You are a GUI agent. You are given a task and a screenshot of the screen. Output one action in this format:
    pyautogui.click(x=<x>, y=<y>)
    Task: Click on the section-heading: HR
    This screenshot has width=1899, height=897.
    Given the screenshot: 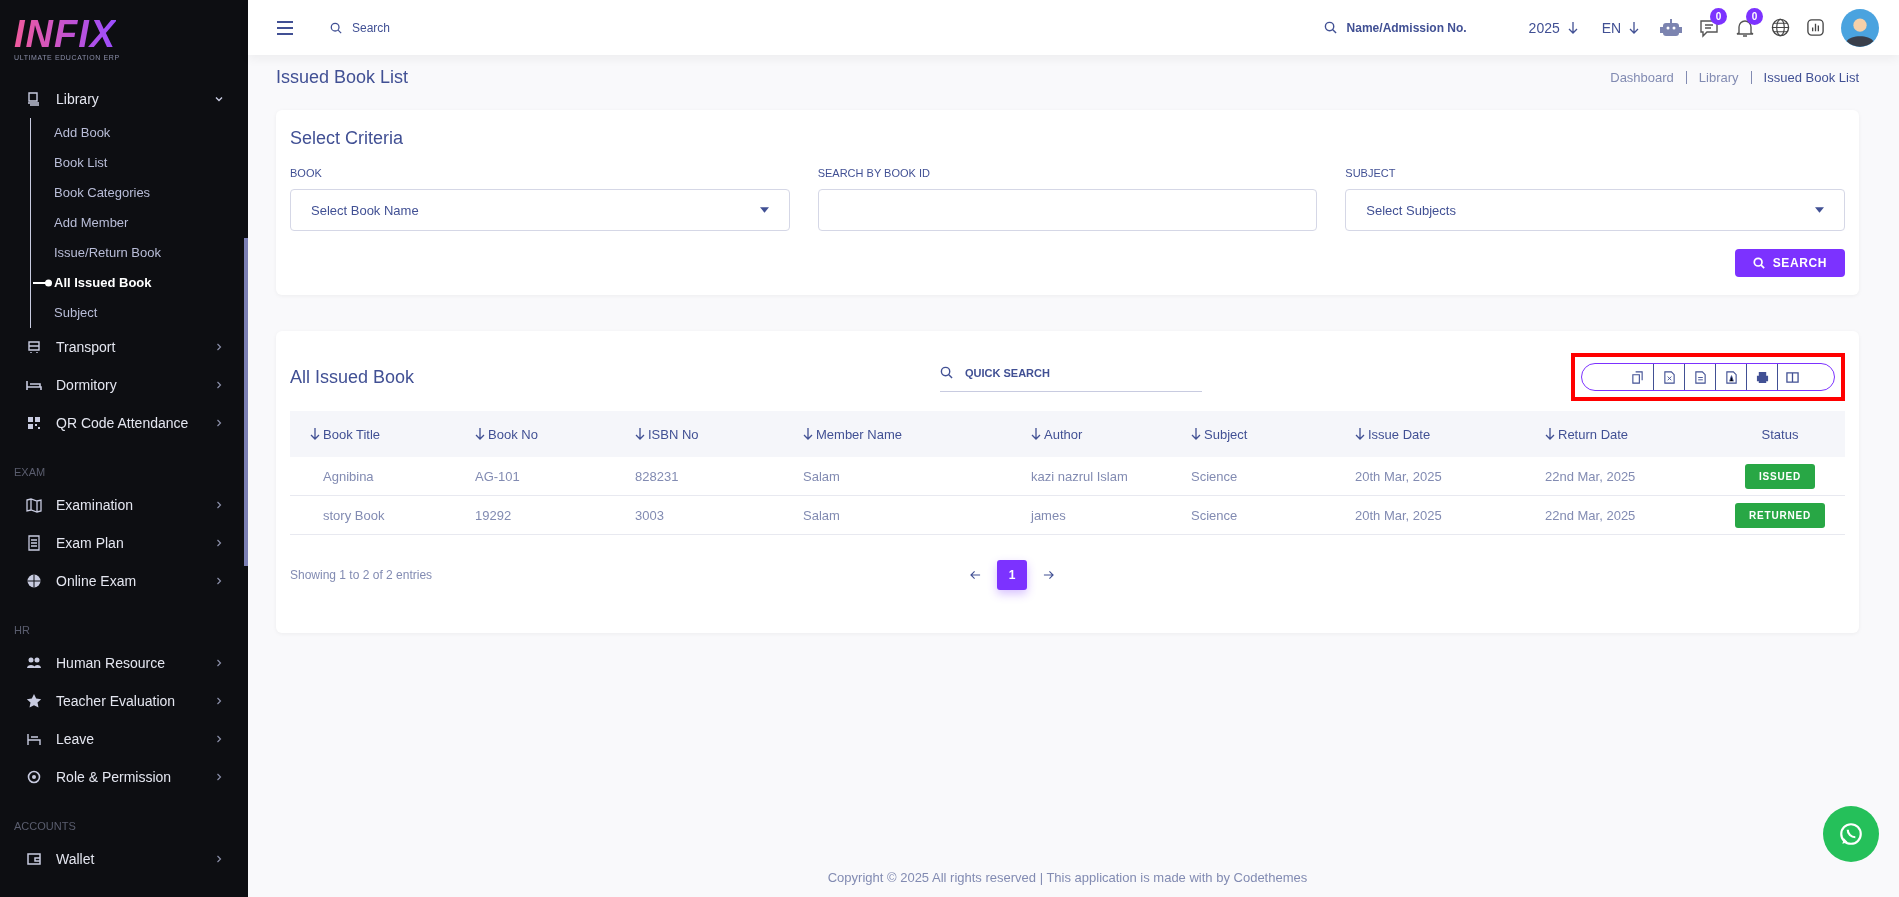 What is the action you would take?
    pyautogui.click(x=22, y=630)
    